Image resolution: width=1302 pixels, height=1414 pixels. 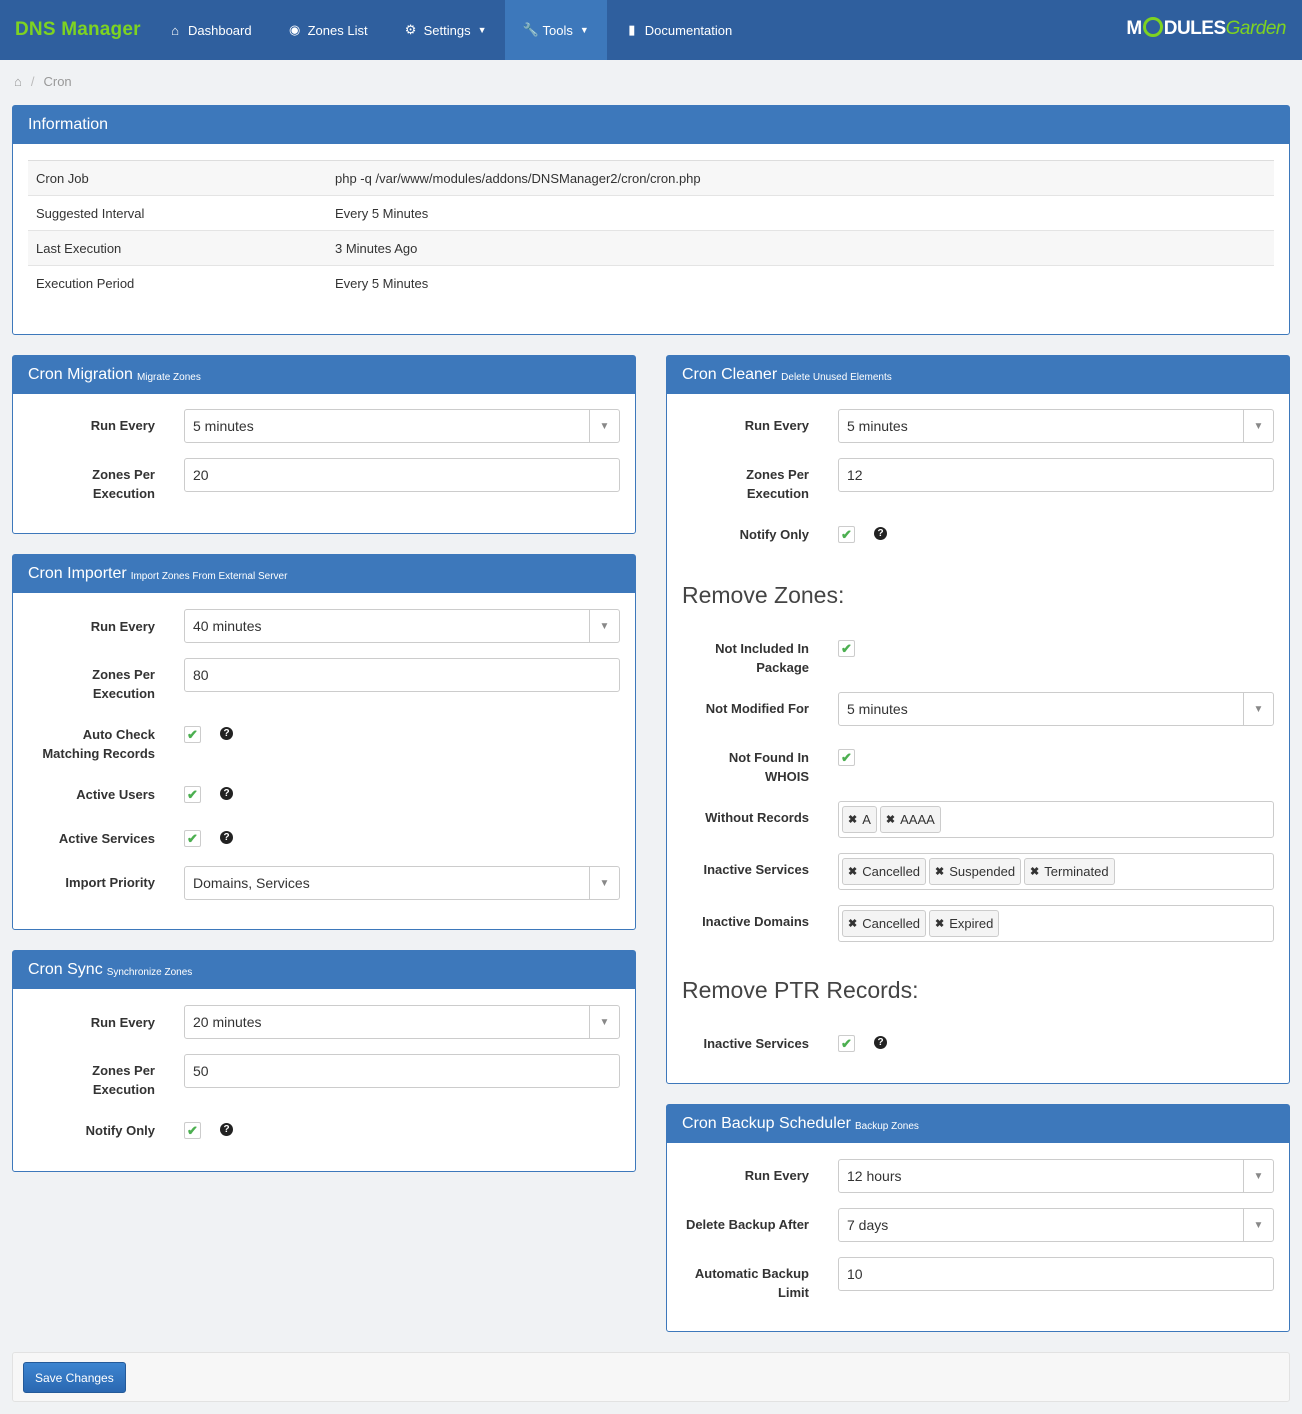 What do you see at coordinates (846, 757) in the screenshot?
I see `not-found-whois-checkbox: ✔` at bounding box center [846, 757].